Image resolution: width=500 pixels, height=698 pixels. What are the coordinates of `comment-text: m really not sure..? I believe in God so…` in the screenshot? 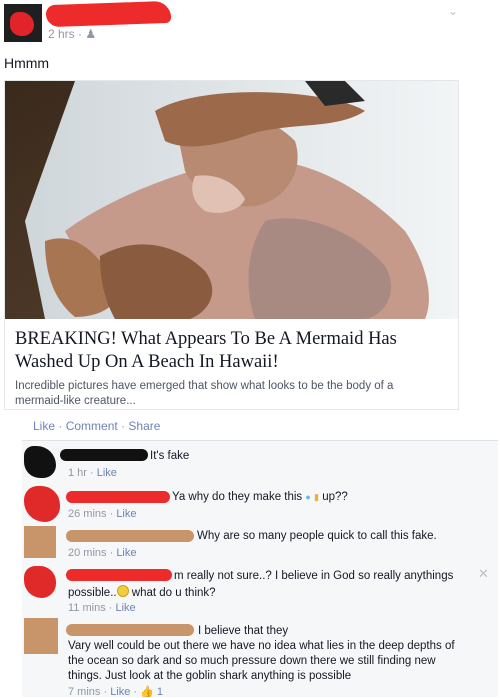 It's located at (314, 576).